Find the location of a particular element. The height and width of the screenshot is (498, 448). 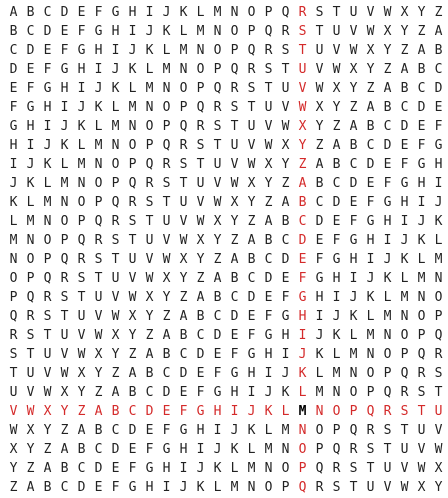

highlighted-cell: X is located at coordinates (302, 126).